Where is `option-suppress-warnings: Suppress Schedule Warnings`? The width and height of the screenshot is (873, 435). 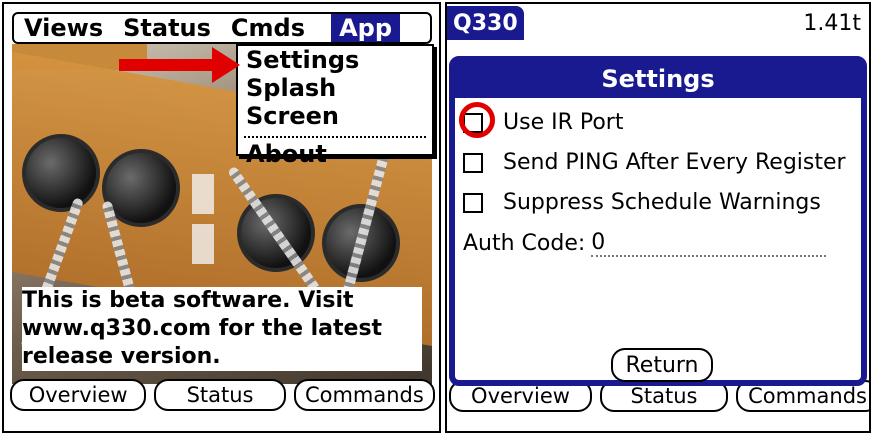 option-suppress-warnings: Suppress Schedule Warnings is located at coordinates (642, 202).